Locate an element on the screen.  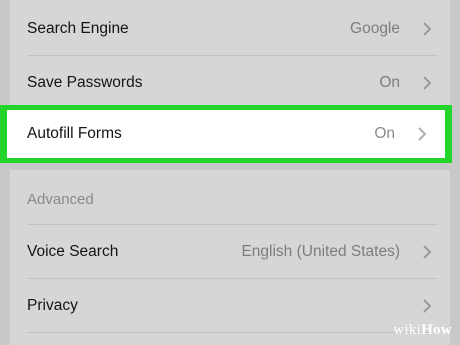
setting-label: Save Passwords is located at coordinates (85, 82).